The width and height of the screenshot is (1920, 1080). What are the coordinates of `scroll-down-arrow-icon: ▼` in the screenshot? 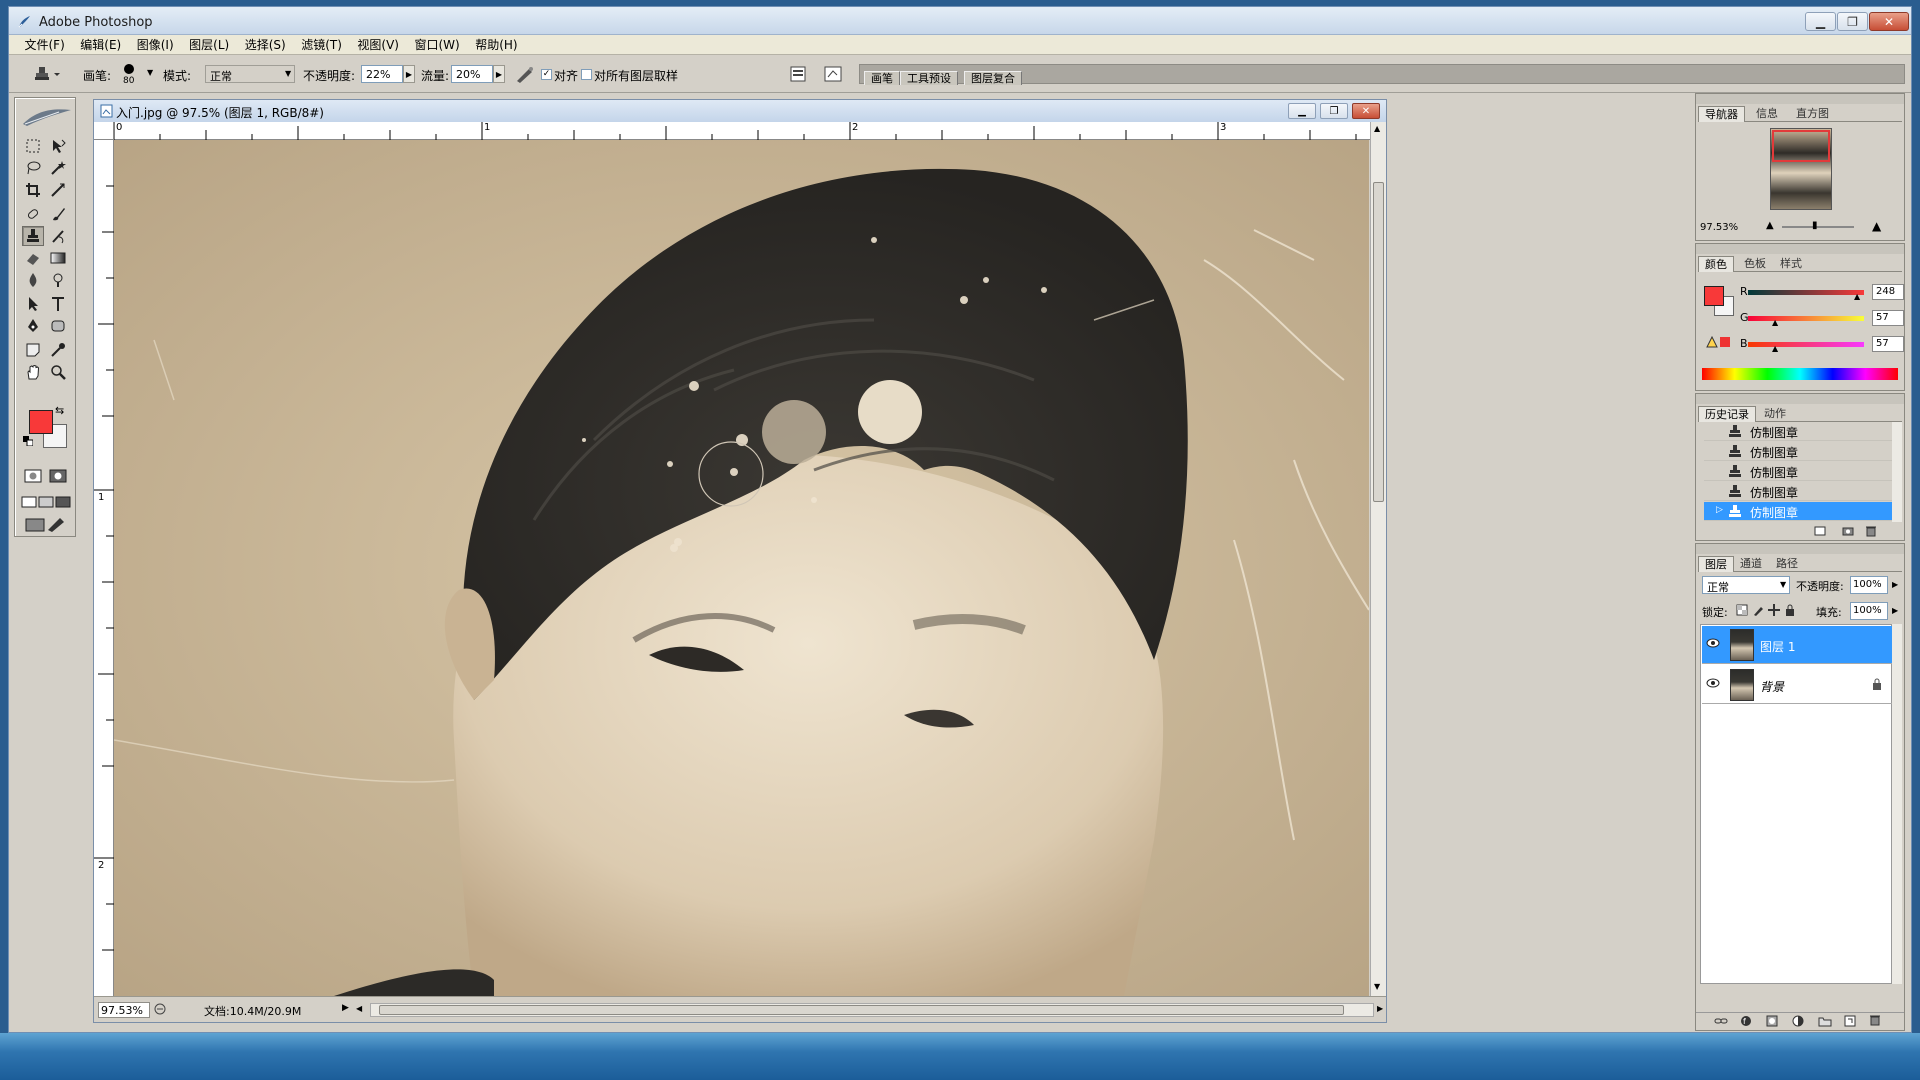 It's located at (1377, 986).